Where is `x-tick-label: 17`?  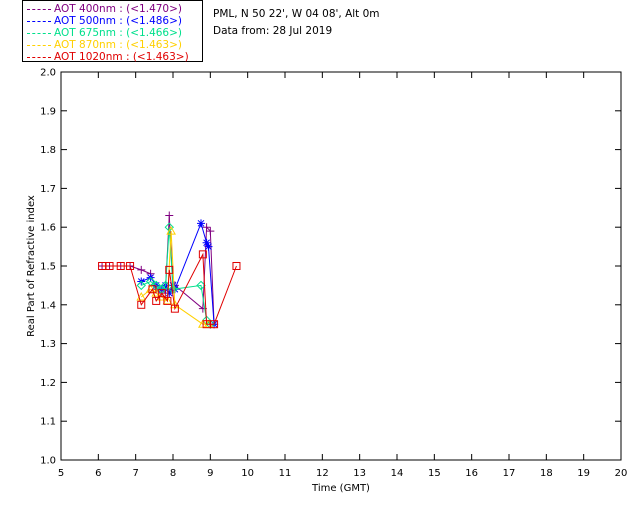
x-tick-label: 17 is located at coordinates (509, 473).